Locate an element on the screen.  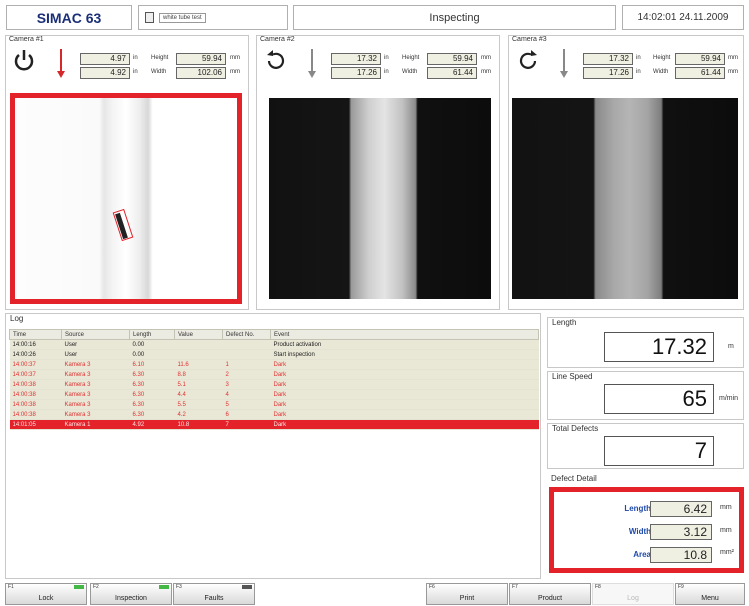
camera-bottom-value: 4.92 is located at coordinates (105, 73).